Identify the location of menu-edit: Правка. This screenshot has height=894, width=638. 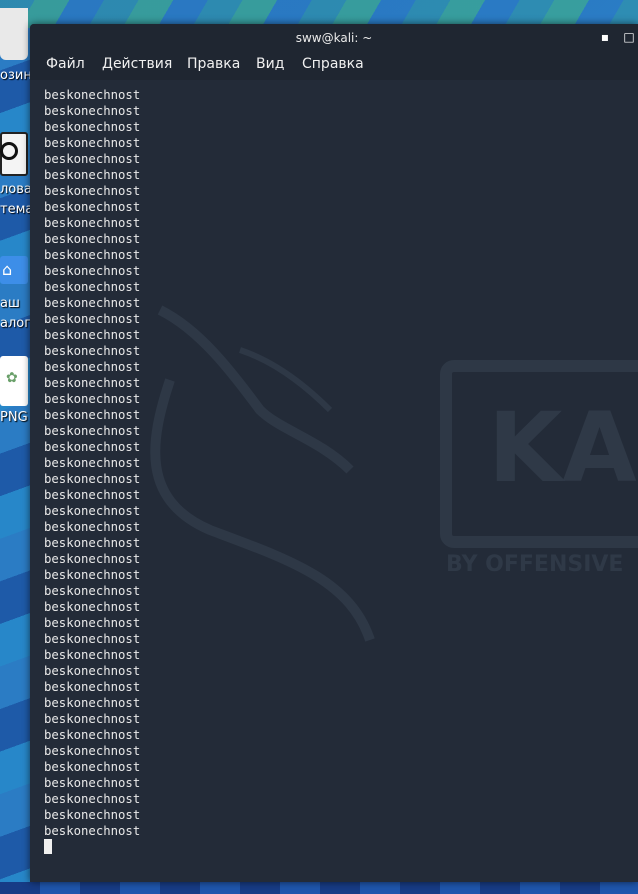
(213, 64).